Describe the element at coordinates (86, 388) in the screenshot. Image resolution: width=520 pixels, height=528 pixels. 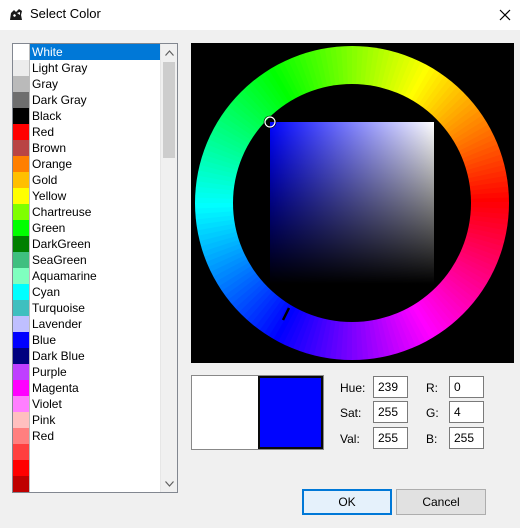
I see `list-item: Magenta` at that location.